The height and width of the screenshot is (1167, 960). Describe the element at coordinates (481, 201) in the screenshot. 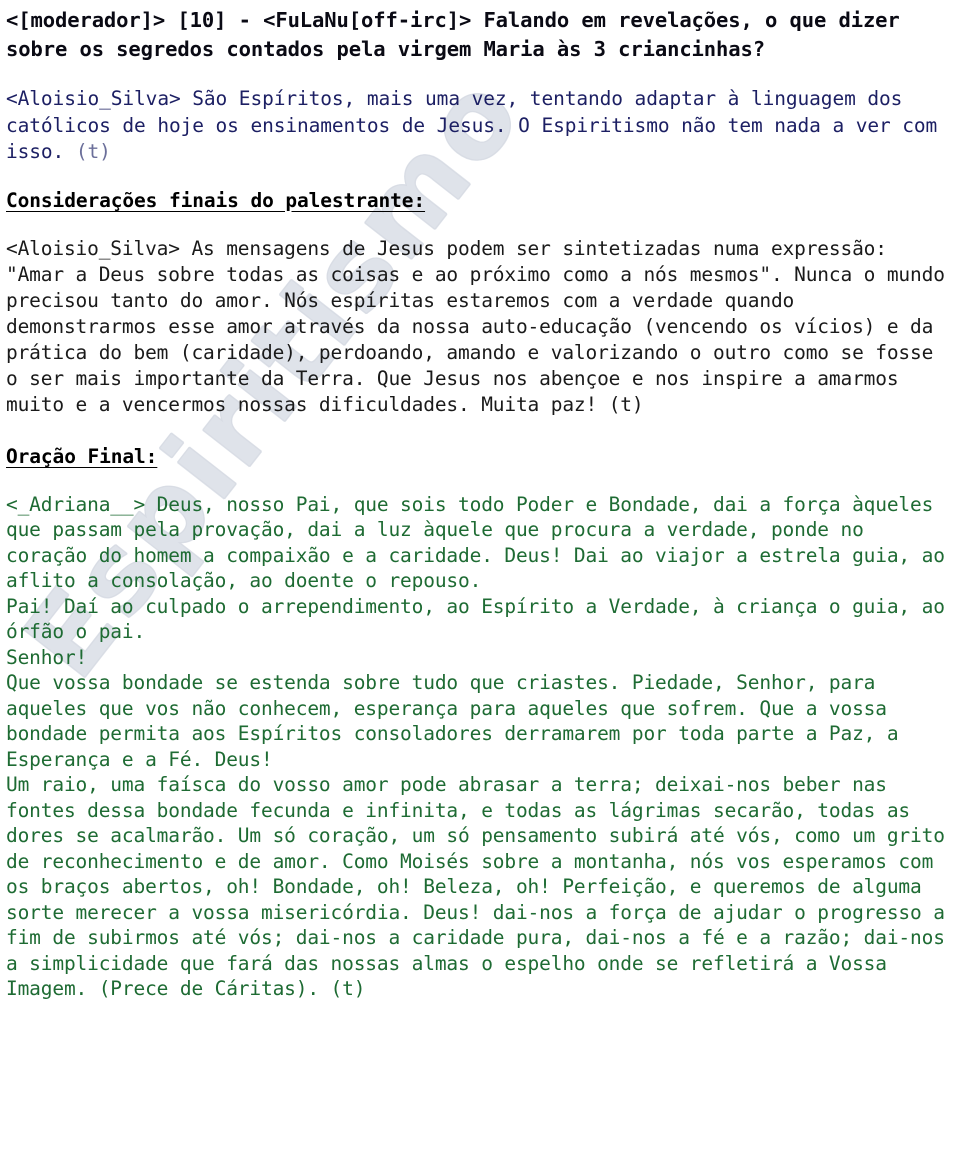

I see `final-considerations-heading-row: Considerações finais do palestrante:` at that location.